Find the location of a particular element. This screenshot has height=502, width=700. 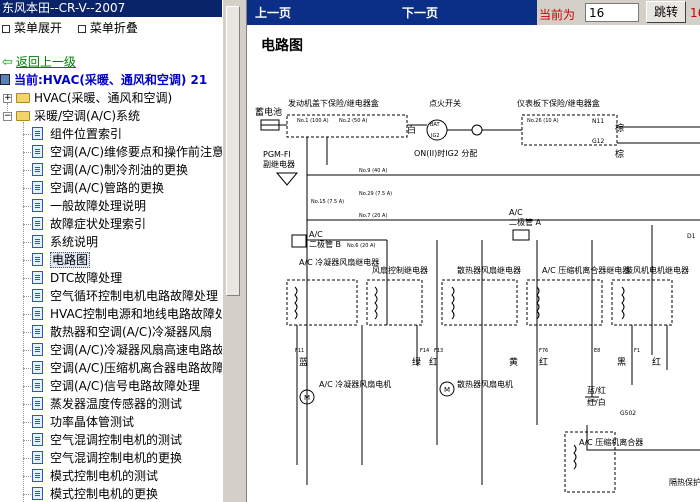

ignition-label: 点火开关 is located at coordinates (445, 103).